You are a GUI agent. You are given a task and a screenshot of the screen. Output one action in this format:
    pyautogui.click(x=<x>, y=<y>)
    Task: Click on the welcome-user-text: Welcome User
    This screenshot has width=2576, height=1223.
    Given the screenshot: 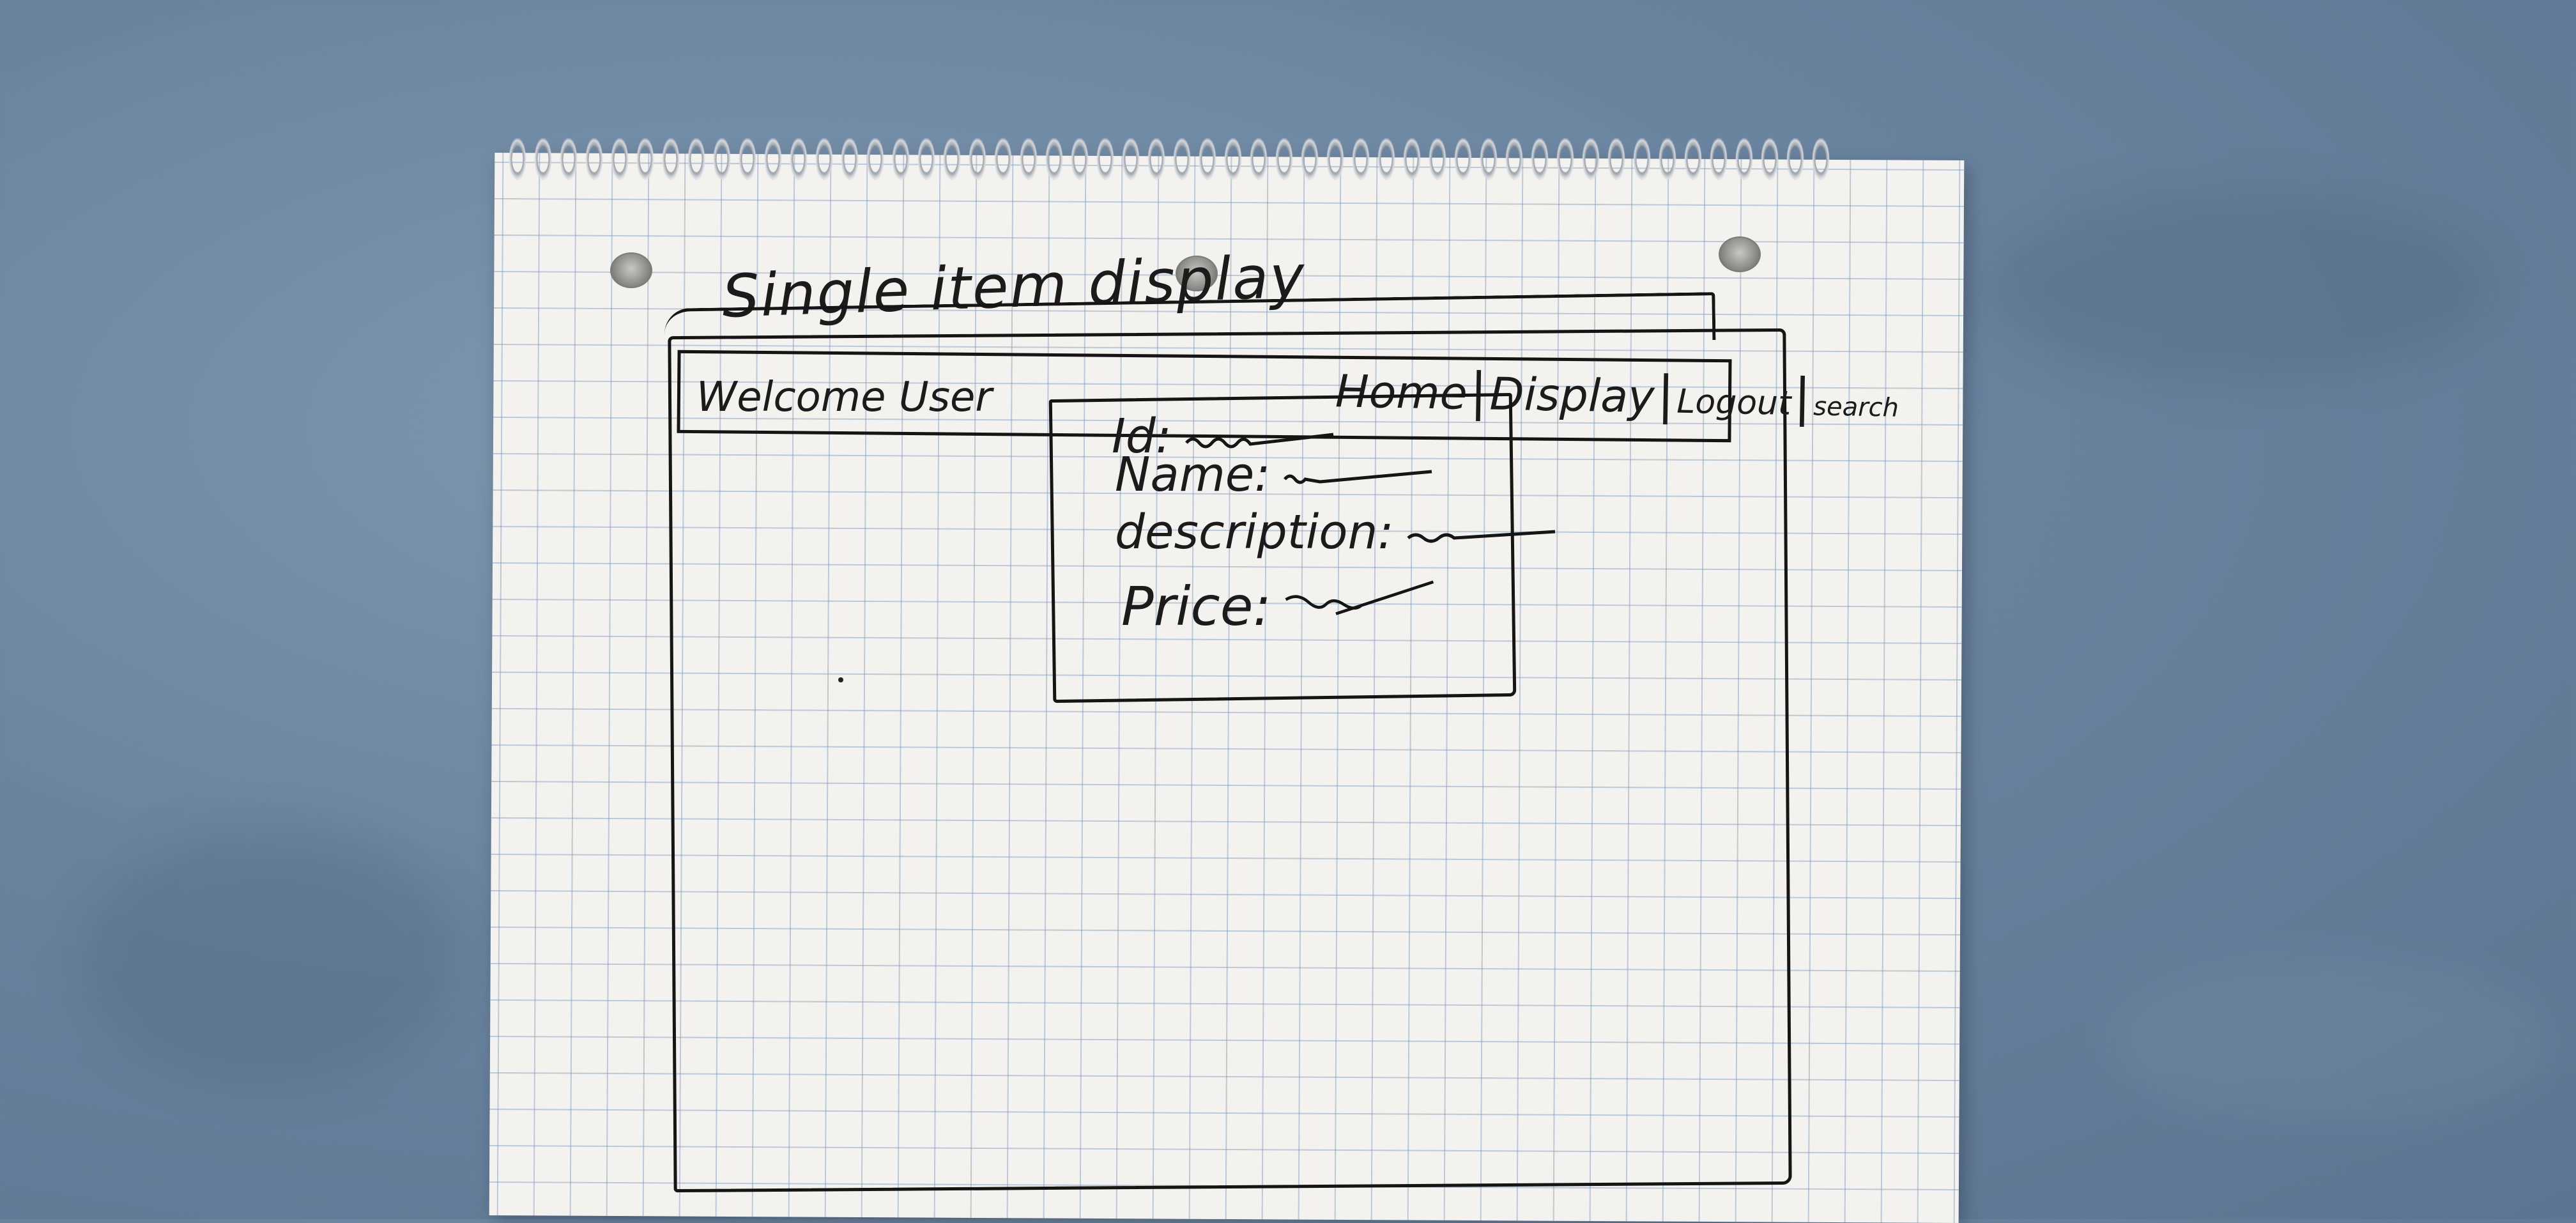 What is the action you would take?
    pyautogui.click(x=844, y=398)
    